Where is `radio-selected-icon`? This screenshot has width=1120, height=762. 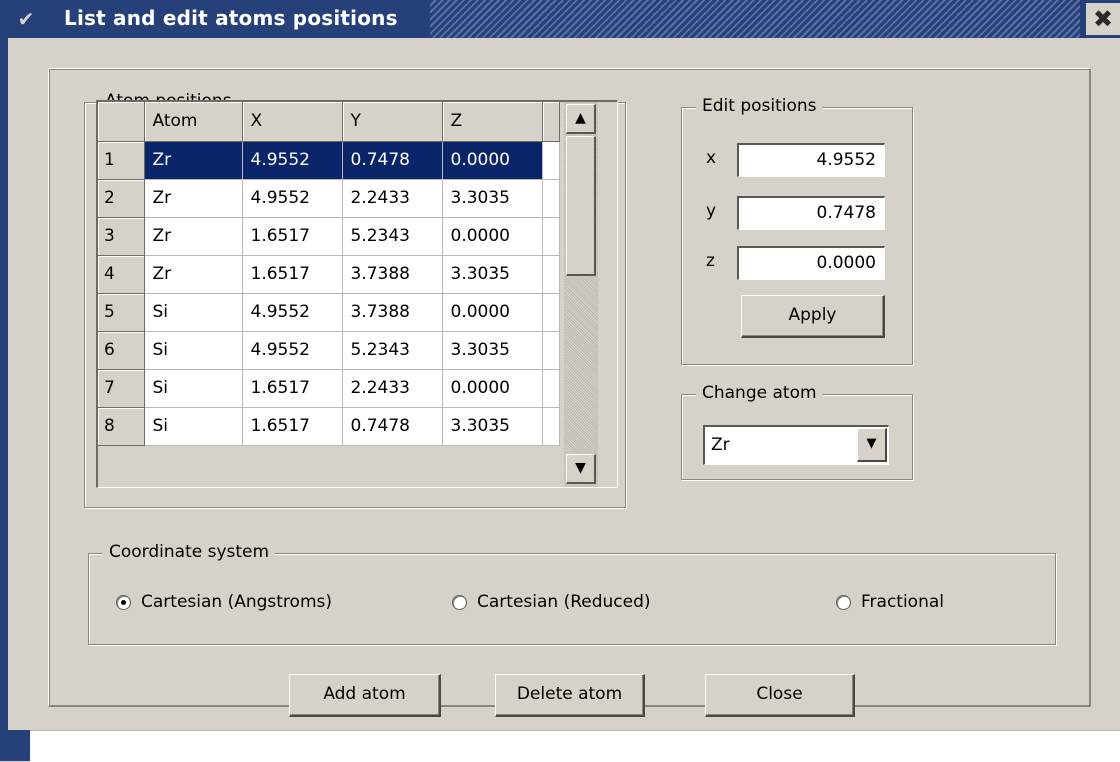 radio-selected-icon is located at coordinates (123, 602).